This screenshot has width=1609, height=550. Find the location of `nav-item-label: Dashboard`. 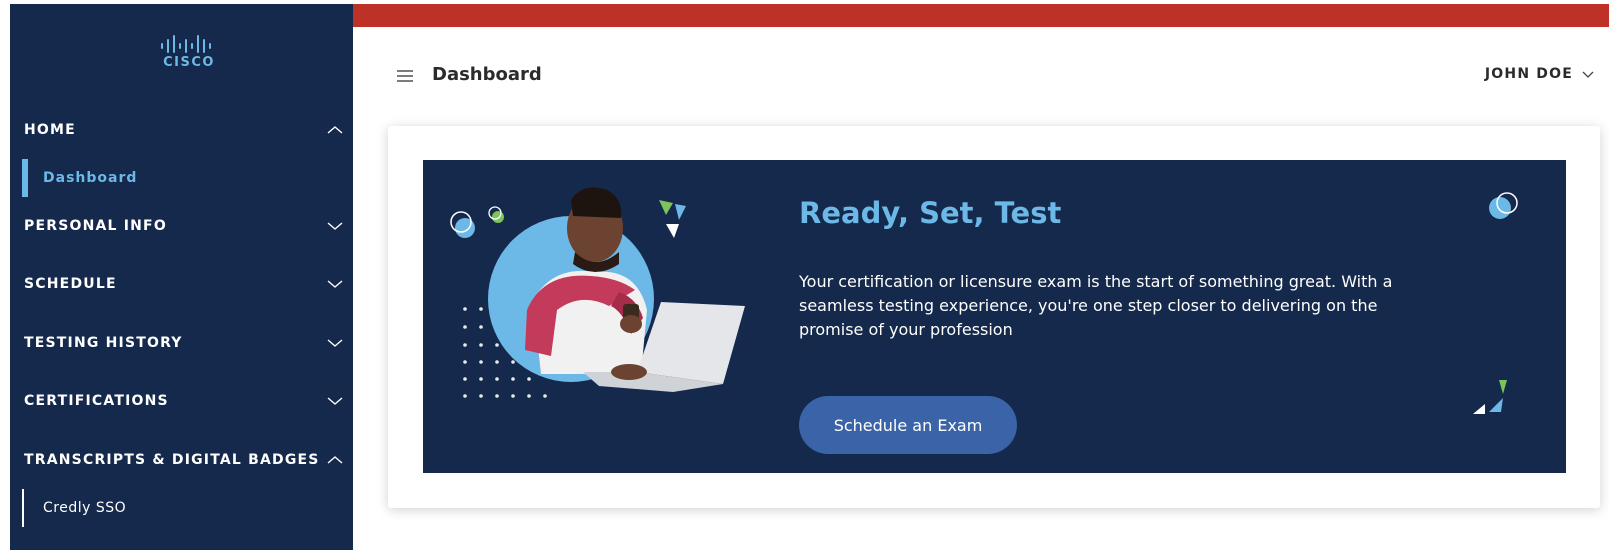

nav-item-label: Dashboard is located at coordinates (90, 178).